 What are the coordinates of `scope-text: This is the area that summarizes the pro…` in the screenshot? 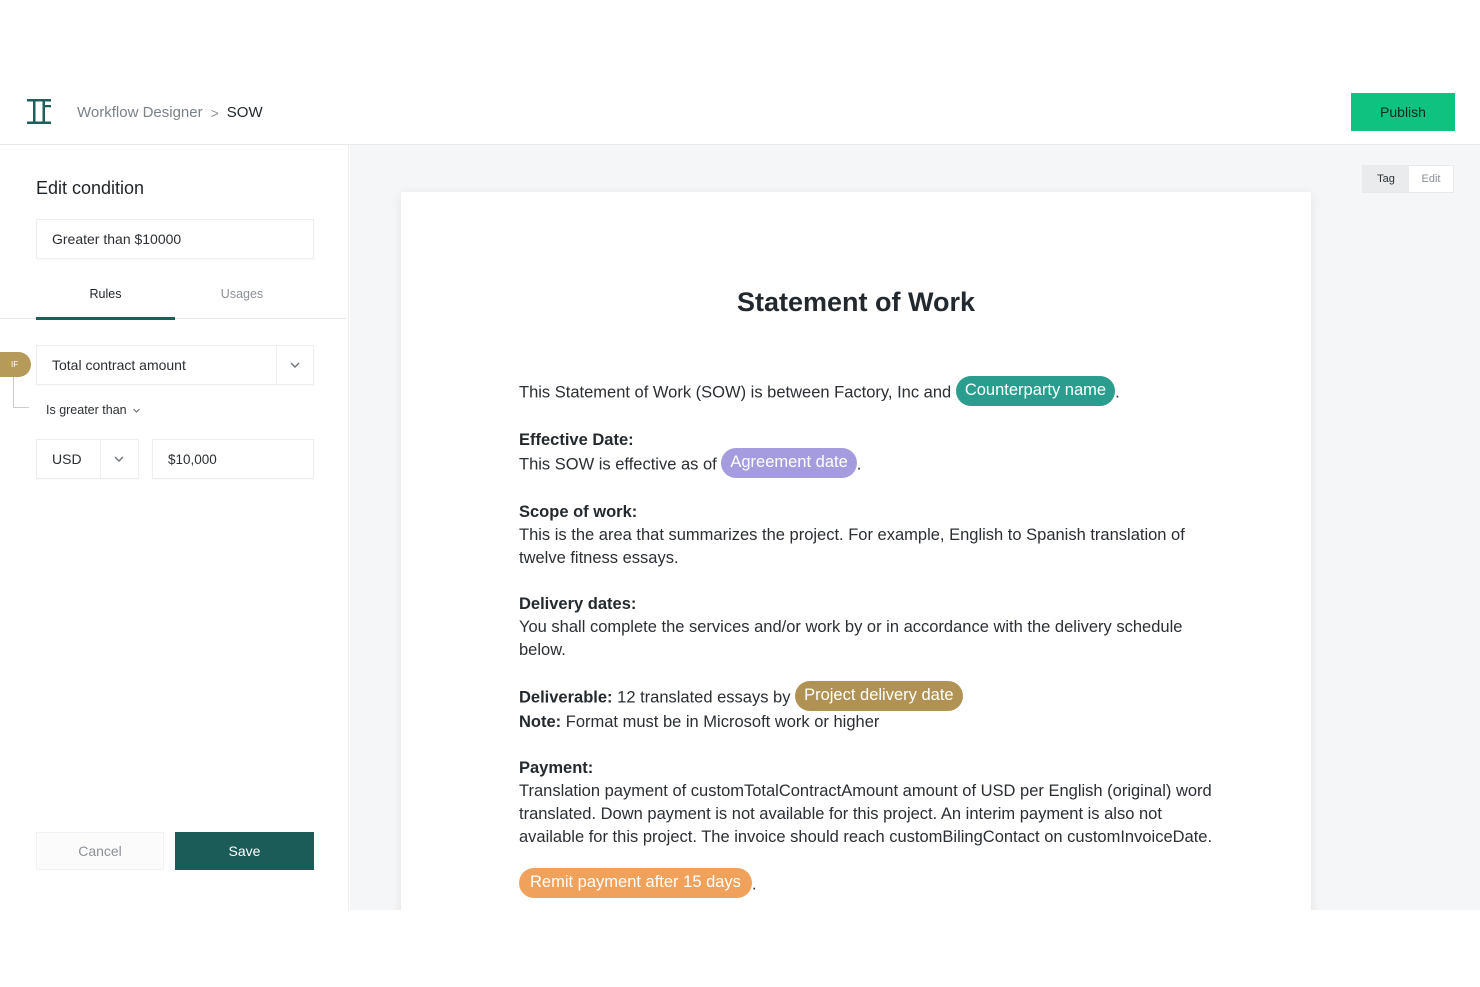 It's located at (852, 546).